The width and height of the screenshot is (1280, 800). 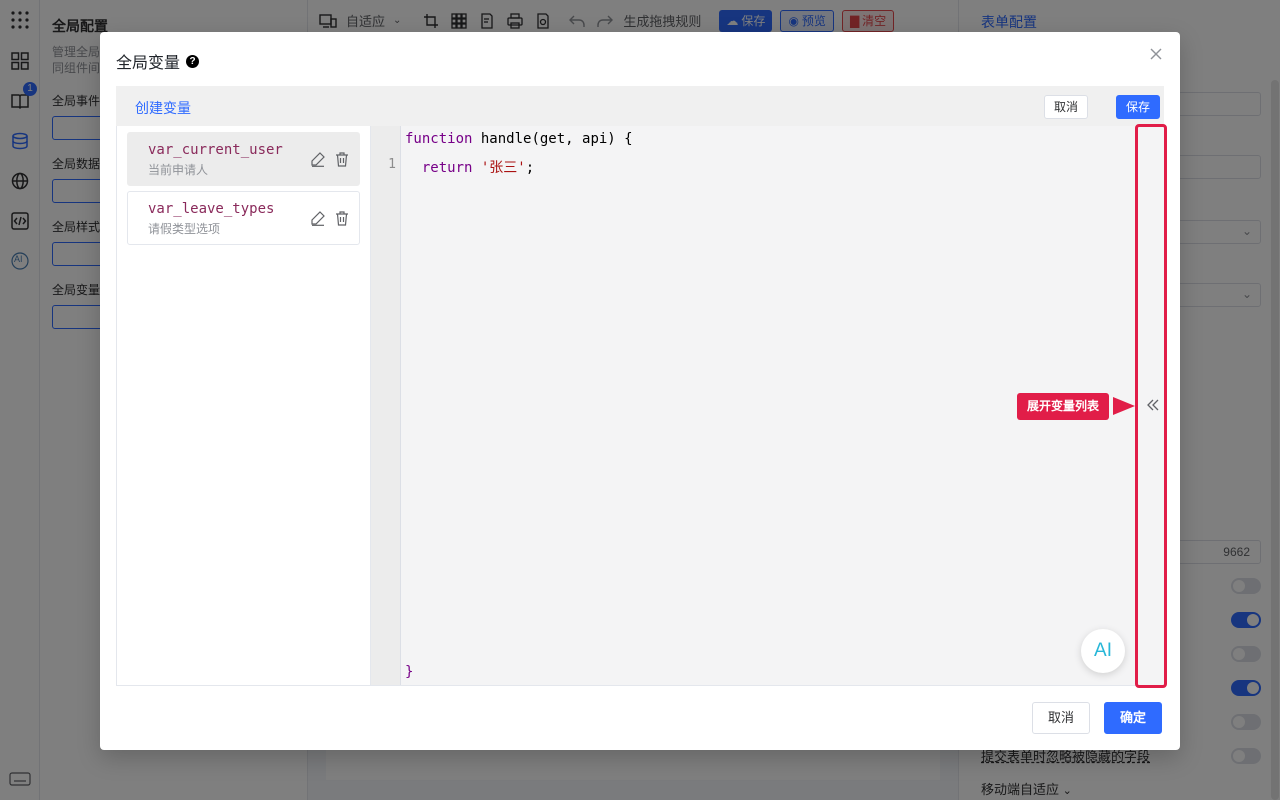 I want to click on expand-list-callout: 展开变量列表, so click(x=1063, y=406).